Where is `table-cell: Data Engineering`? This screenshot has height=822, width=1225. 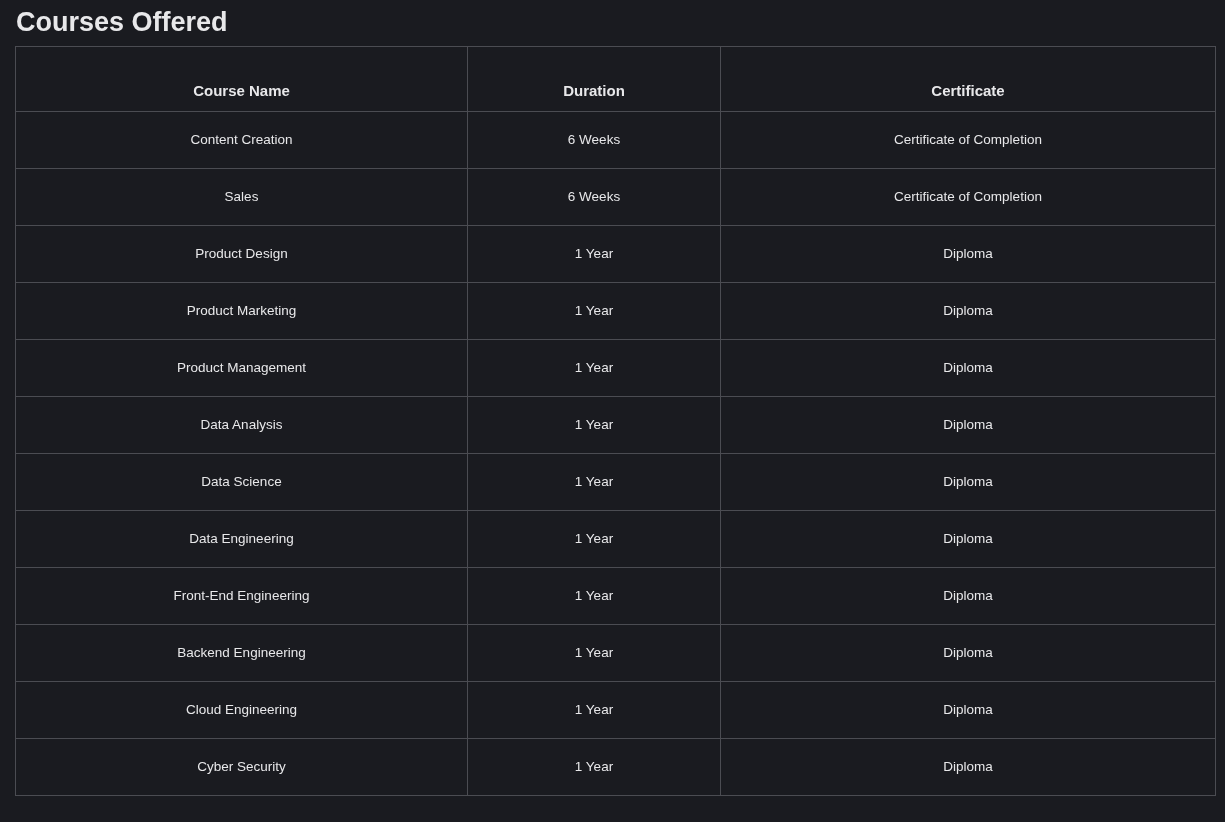
table-cell: Data Engineering is located at coordinates (241, 539).